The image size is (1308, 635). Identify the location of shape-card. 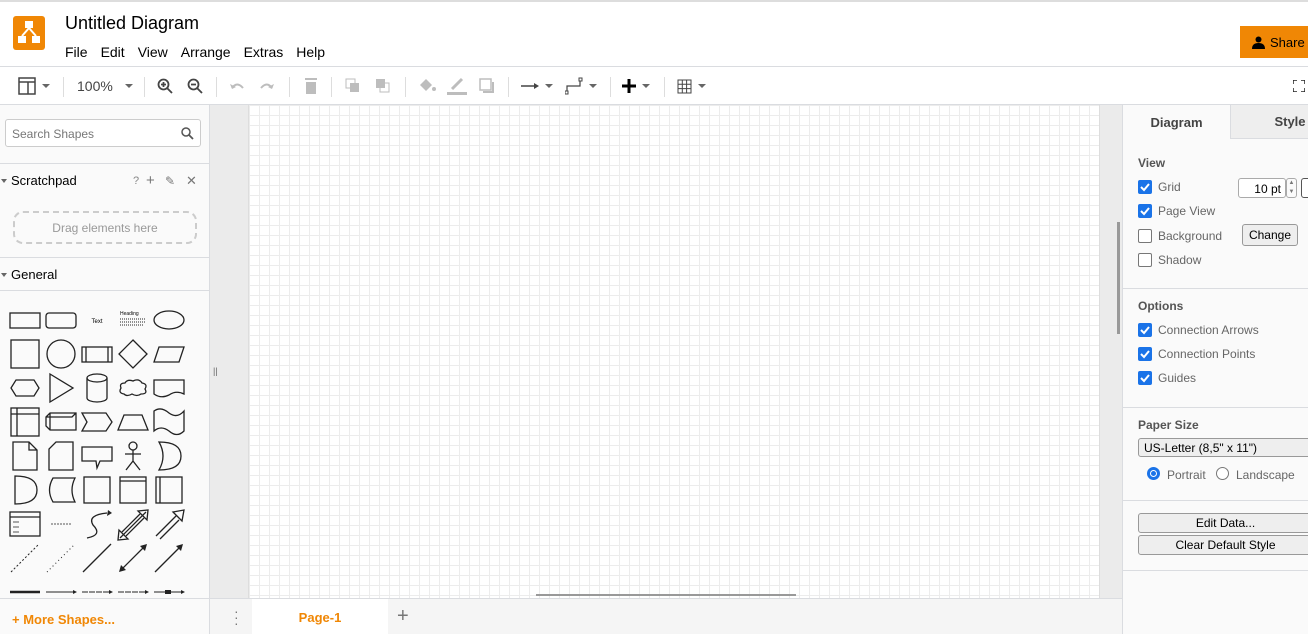
(61, 456).